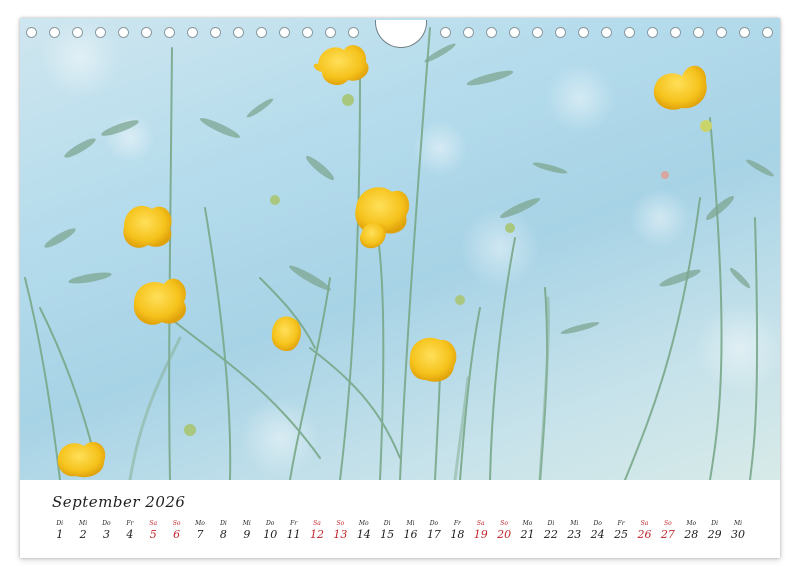 Image resolution: width=800 pixels, height=577 pixels. What do you see at coordinates (293, 534) in the screenshot?
I see `day-number: 11` at bounding box center [293, 534].